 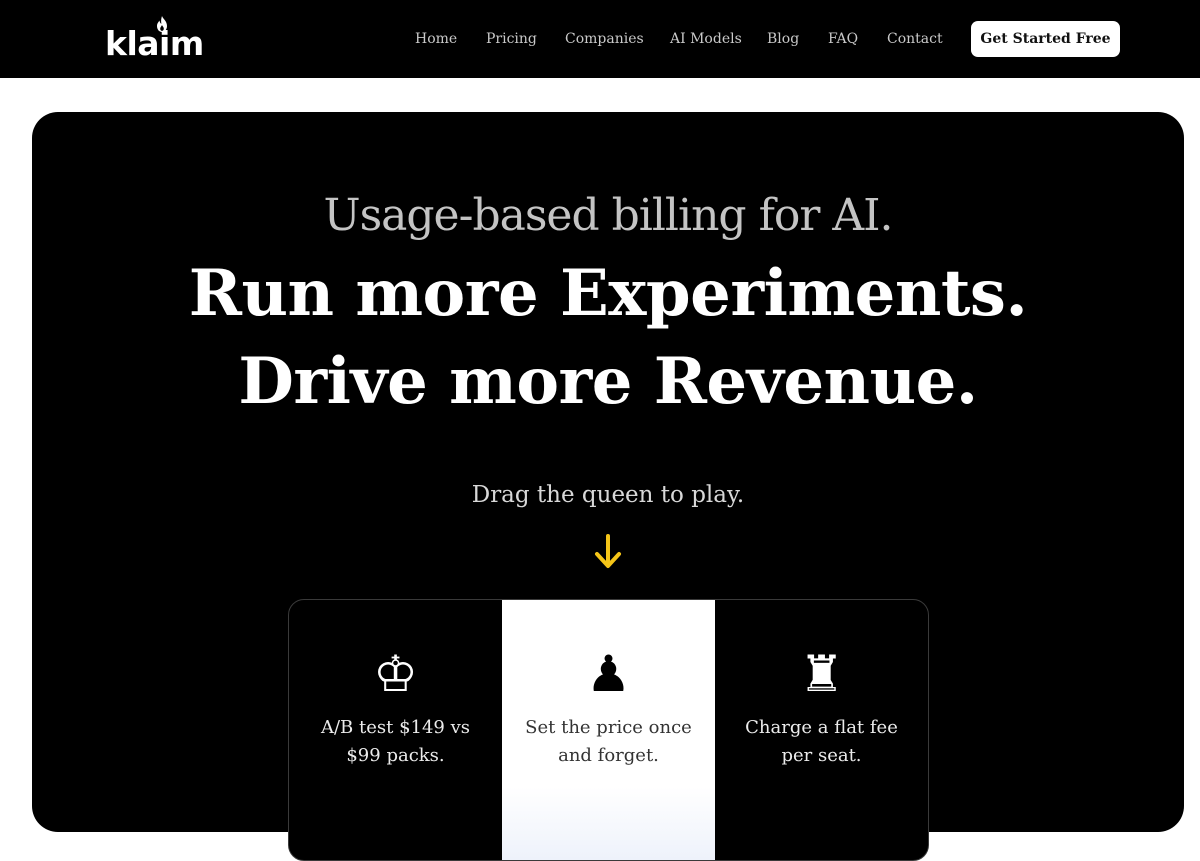 What do you see at coordinates (915, 39) in the screenshot?
I see `nav-contact: Contact` at bounding box center [915, 39].